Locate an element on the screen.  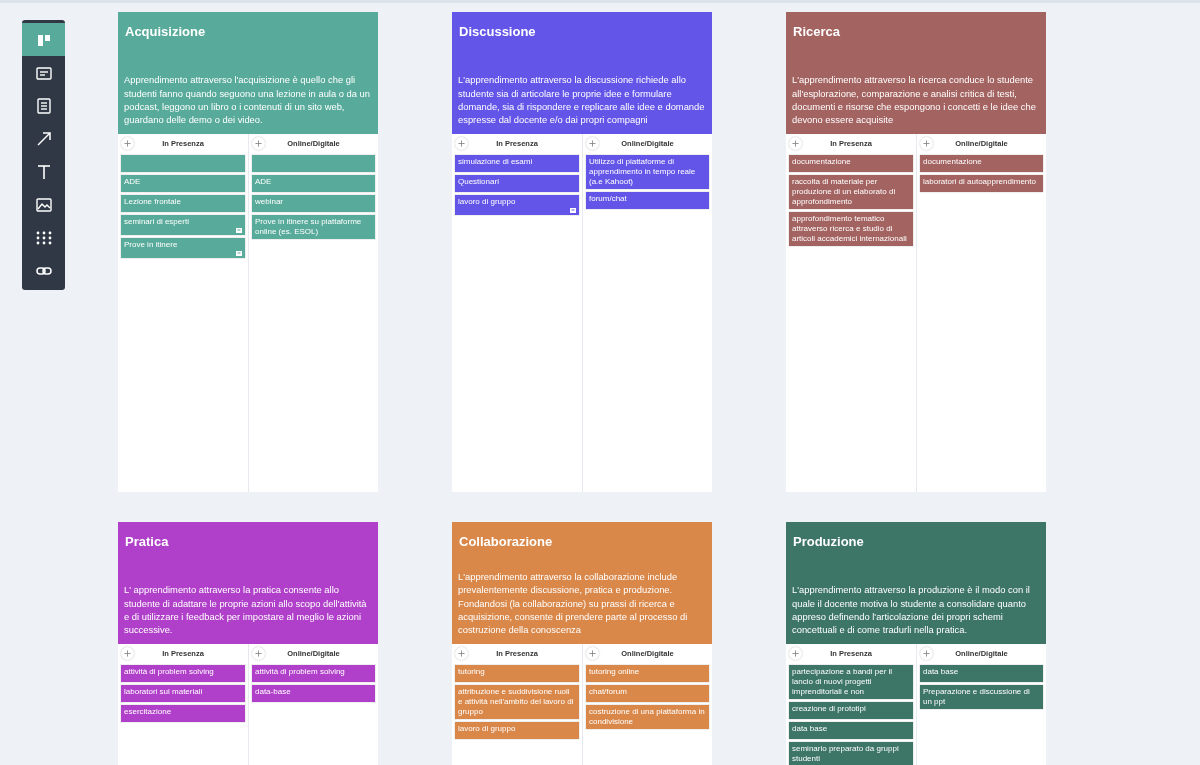
sticky-note: raccolta di materiale per produzione di un elaborato di approfondimento is located at coordinates (851, 192).